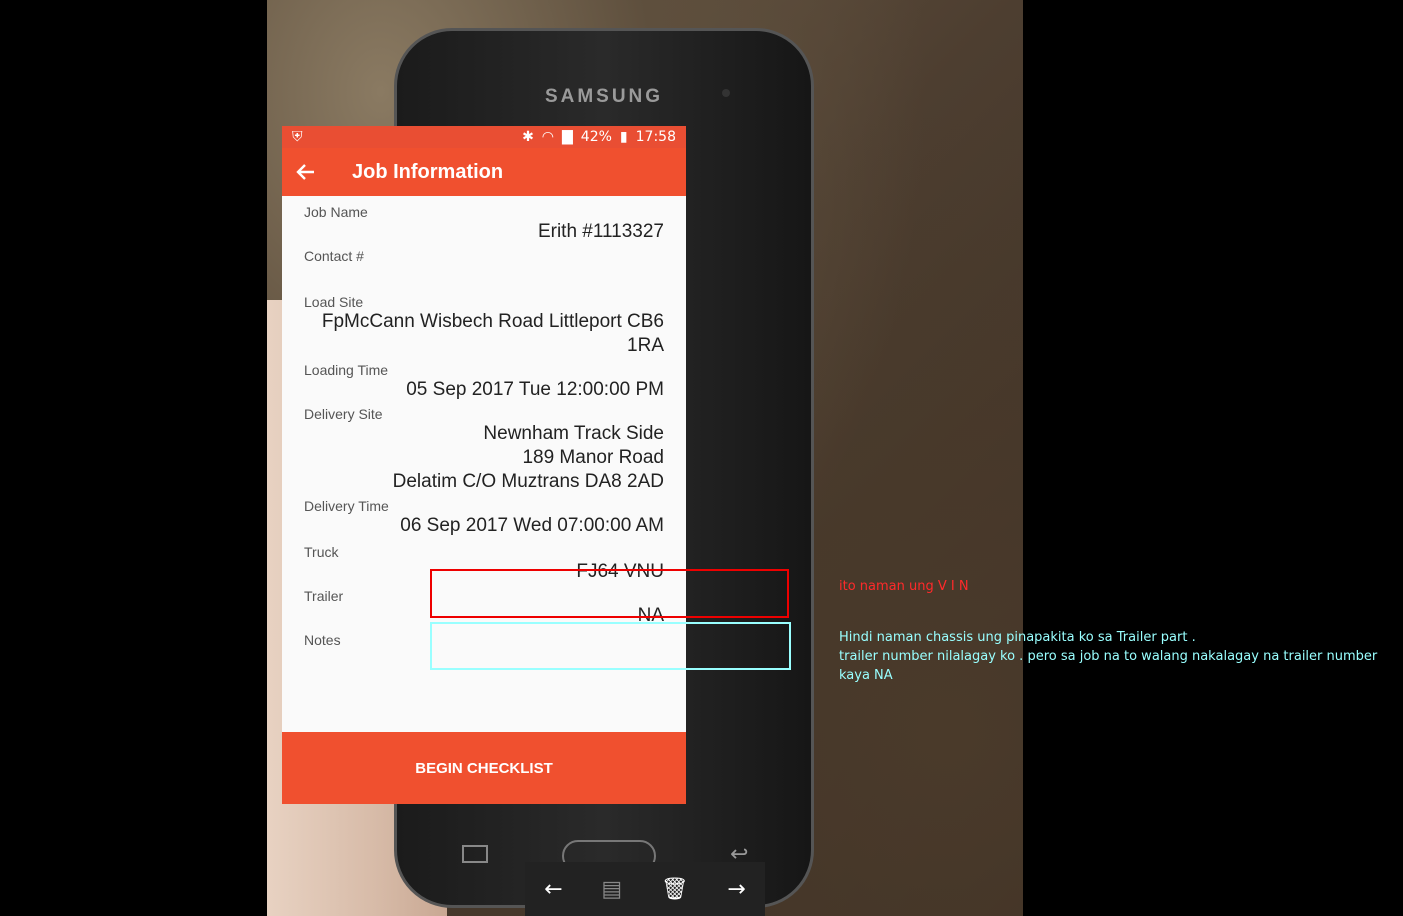  I want to click on previous-arrow-icon: ←, so click(553, 889).